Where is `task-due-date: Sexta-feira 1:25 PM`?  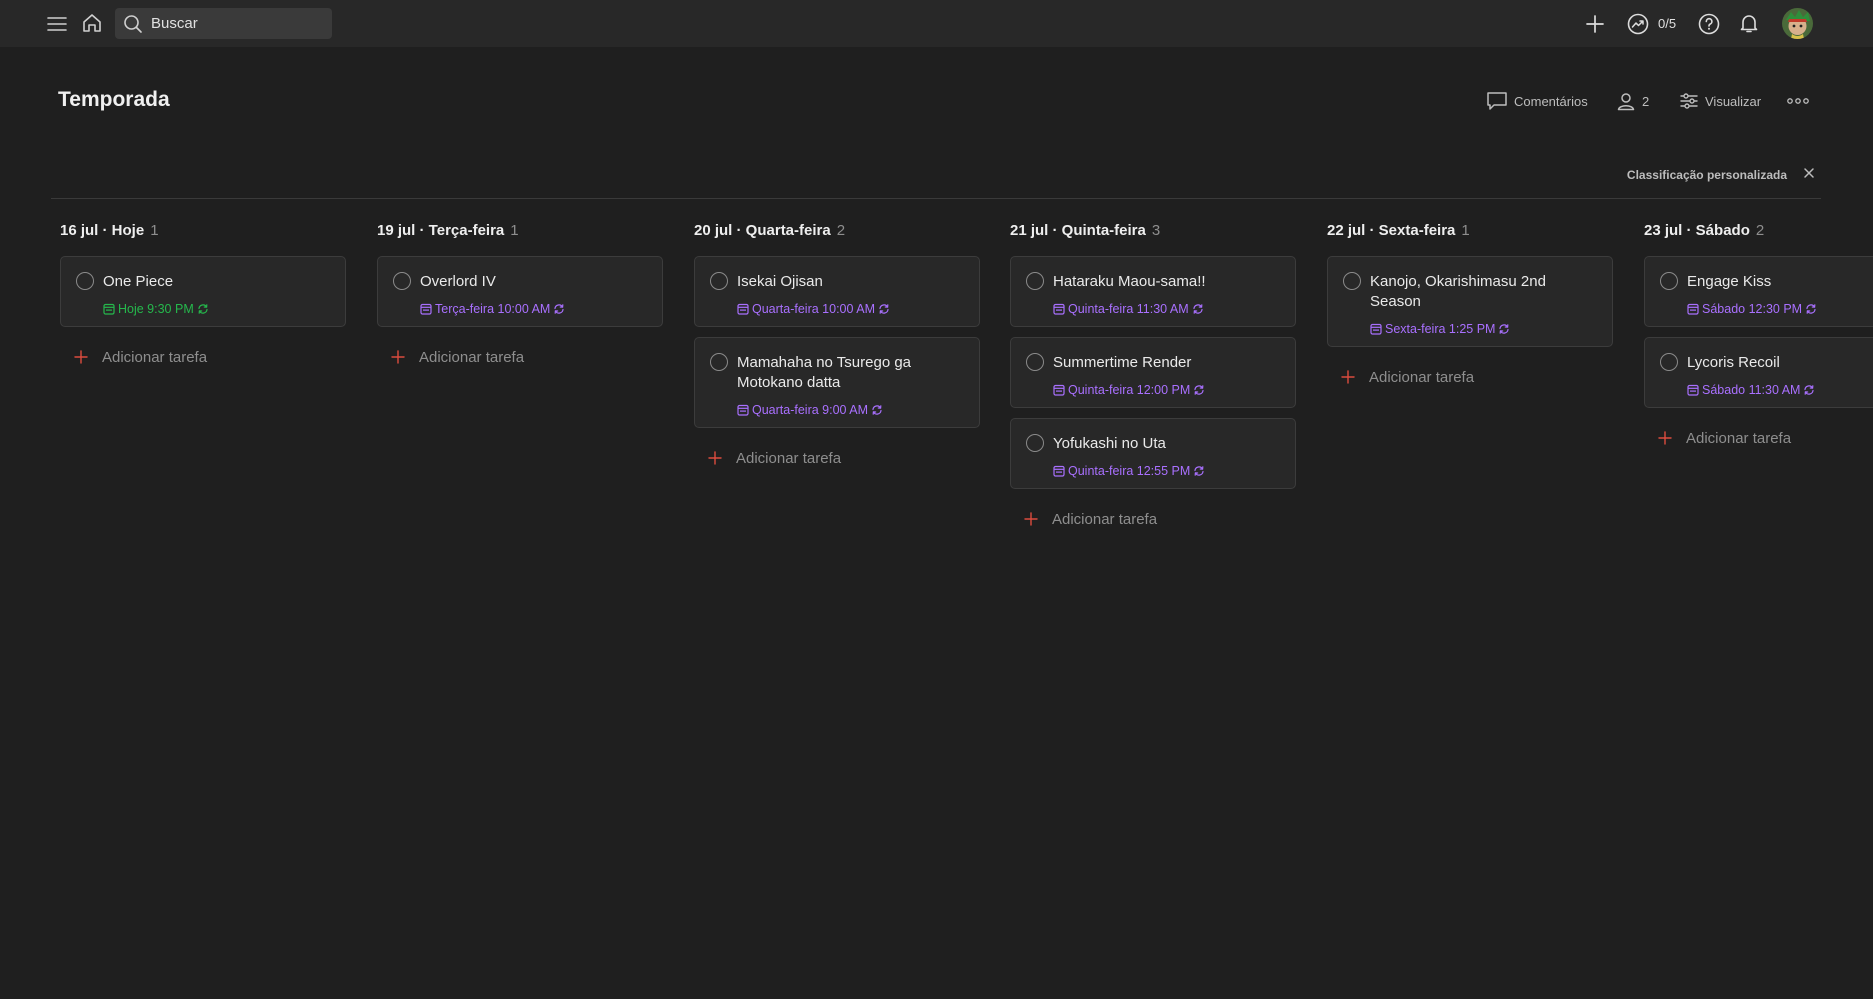 task-due-date: Sexta-feira 1:25 PM is located at coordinates (1484, 329).